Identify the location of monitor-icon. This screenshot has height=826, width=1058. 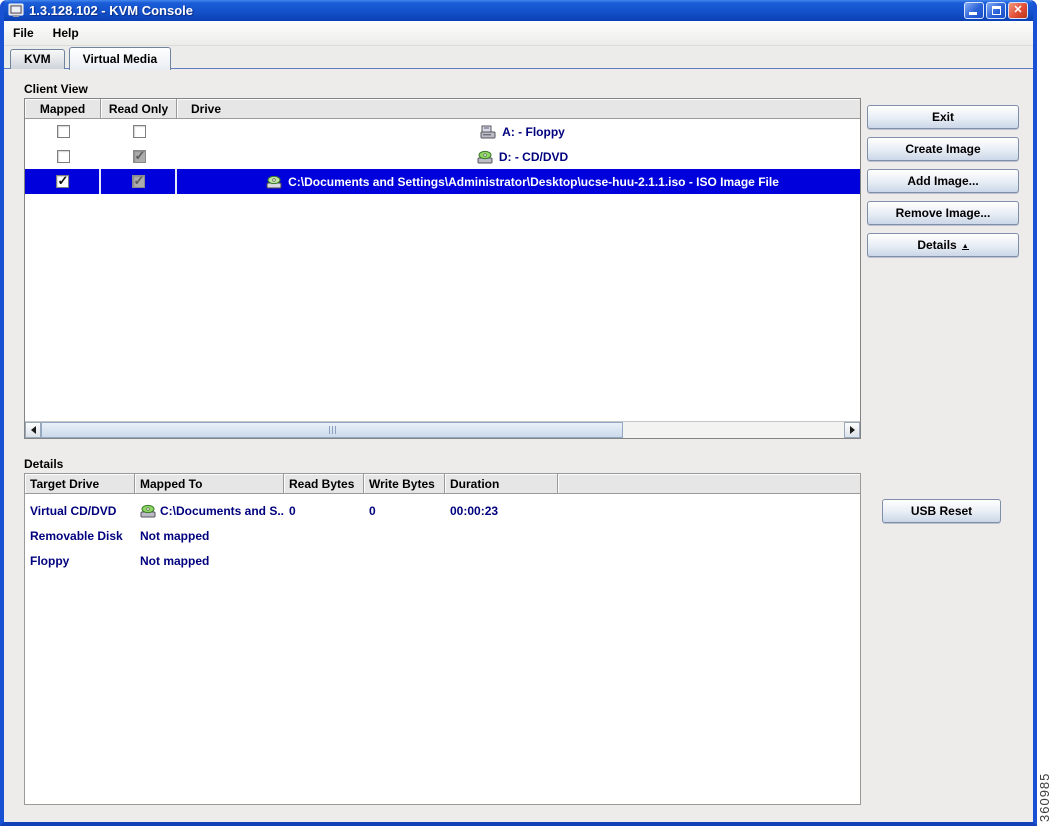
(16, 10).